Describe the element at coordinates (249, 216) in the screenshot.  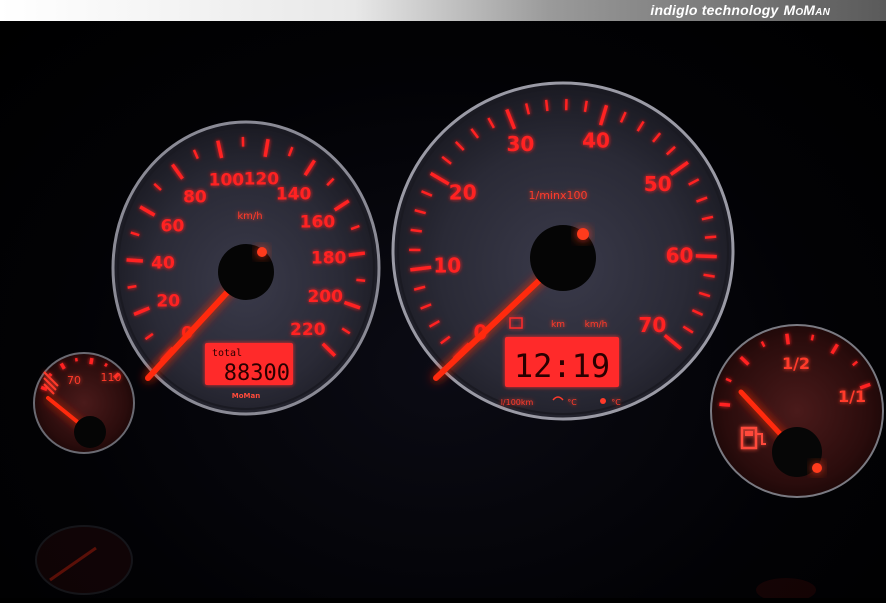
I see `speed-unit-label: km/h` at that location.